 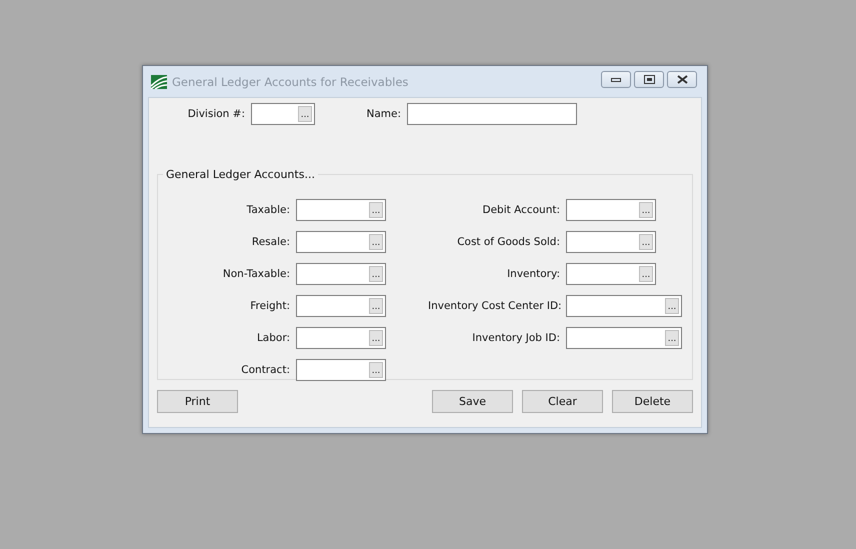 What do you see at coordinates (265, 370) in the screenshot?
I see `field-label: Contract:` at bounding box center [265, 370].